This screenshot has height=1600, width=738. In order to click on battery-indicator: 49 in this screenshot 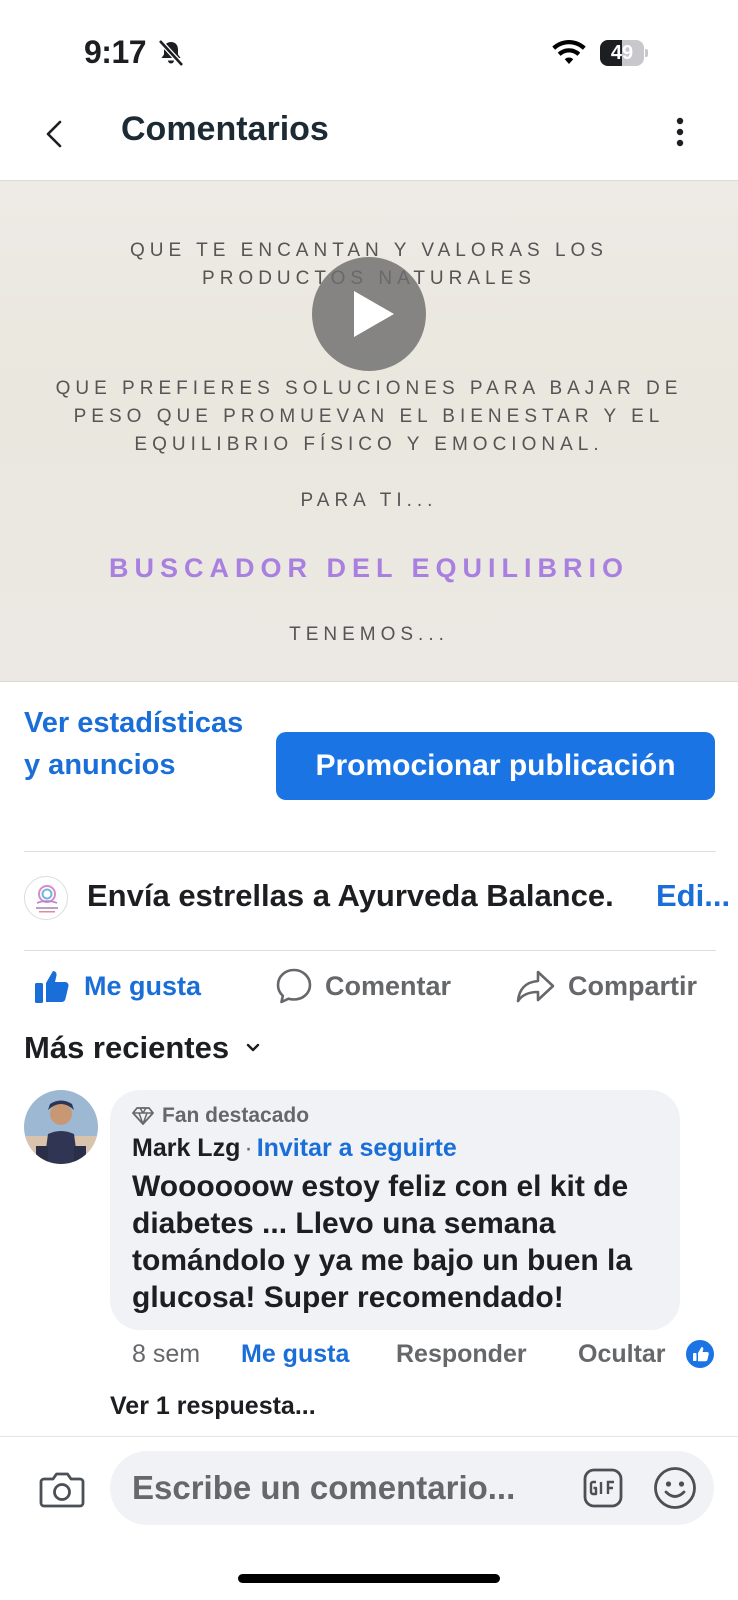, I will do `click(624, 53)`.